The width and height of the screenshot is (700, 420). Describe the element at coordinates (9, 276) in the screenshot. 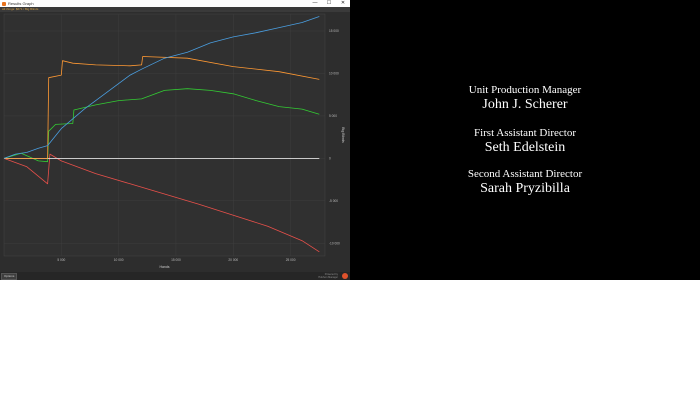

I see `options-button: Options` at that location.